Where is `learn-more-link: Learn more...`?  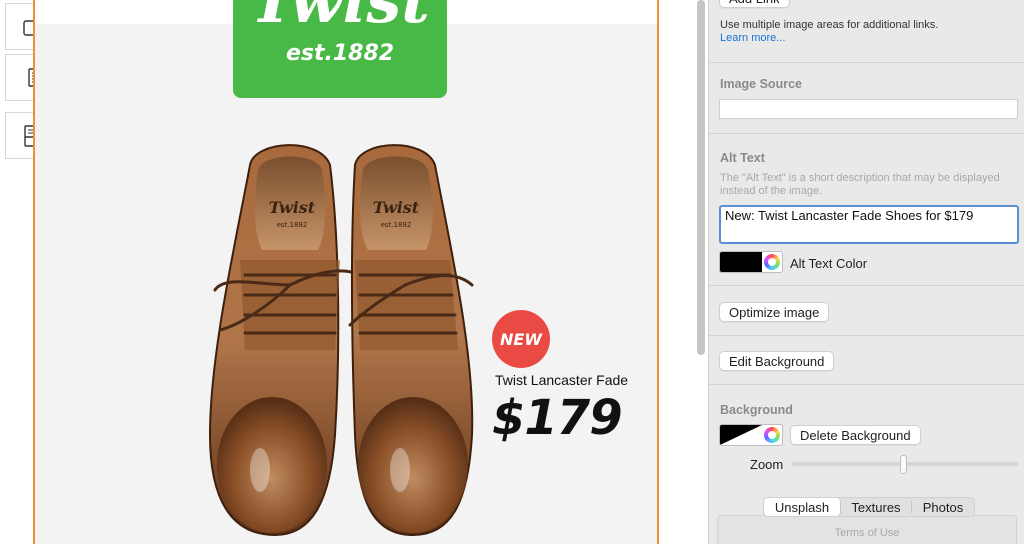
learn-more-link: Learn more... is located at coordinates (752, 38).